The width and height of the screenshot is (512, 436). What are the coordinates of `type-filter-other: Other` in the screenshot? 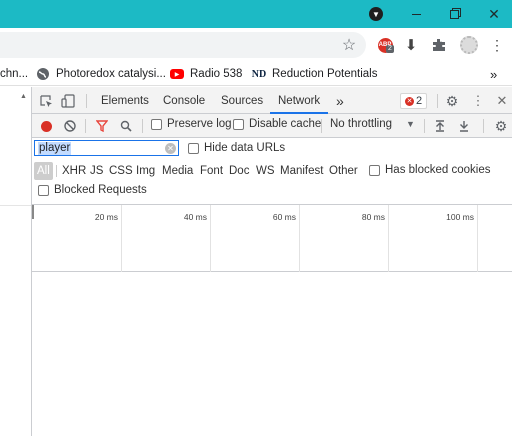 It's located at (343, 171).